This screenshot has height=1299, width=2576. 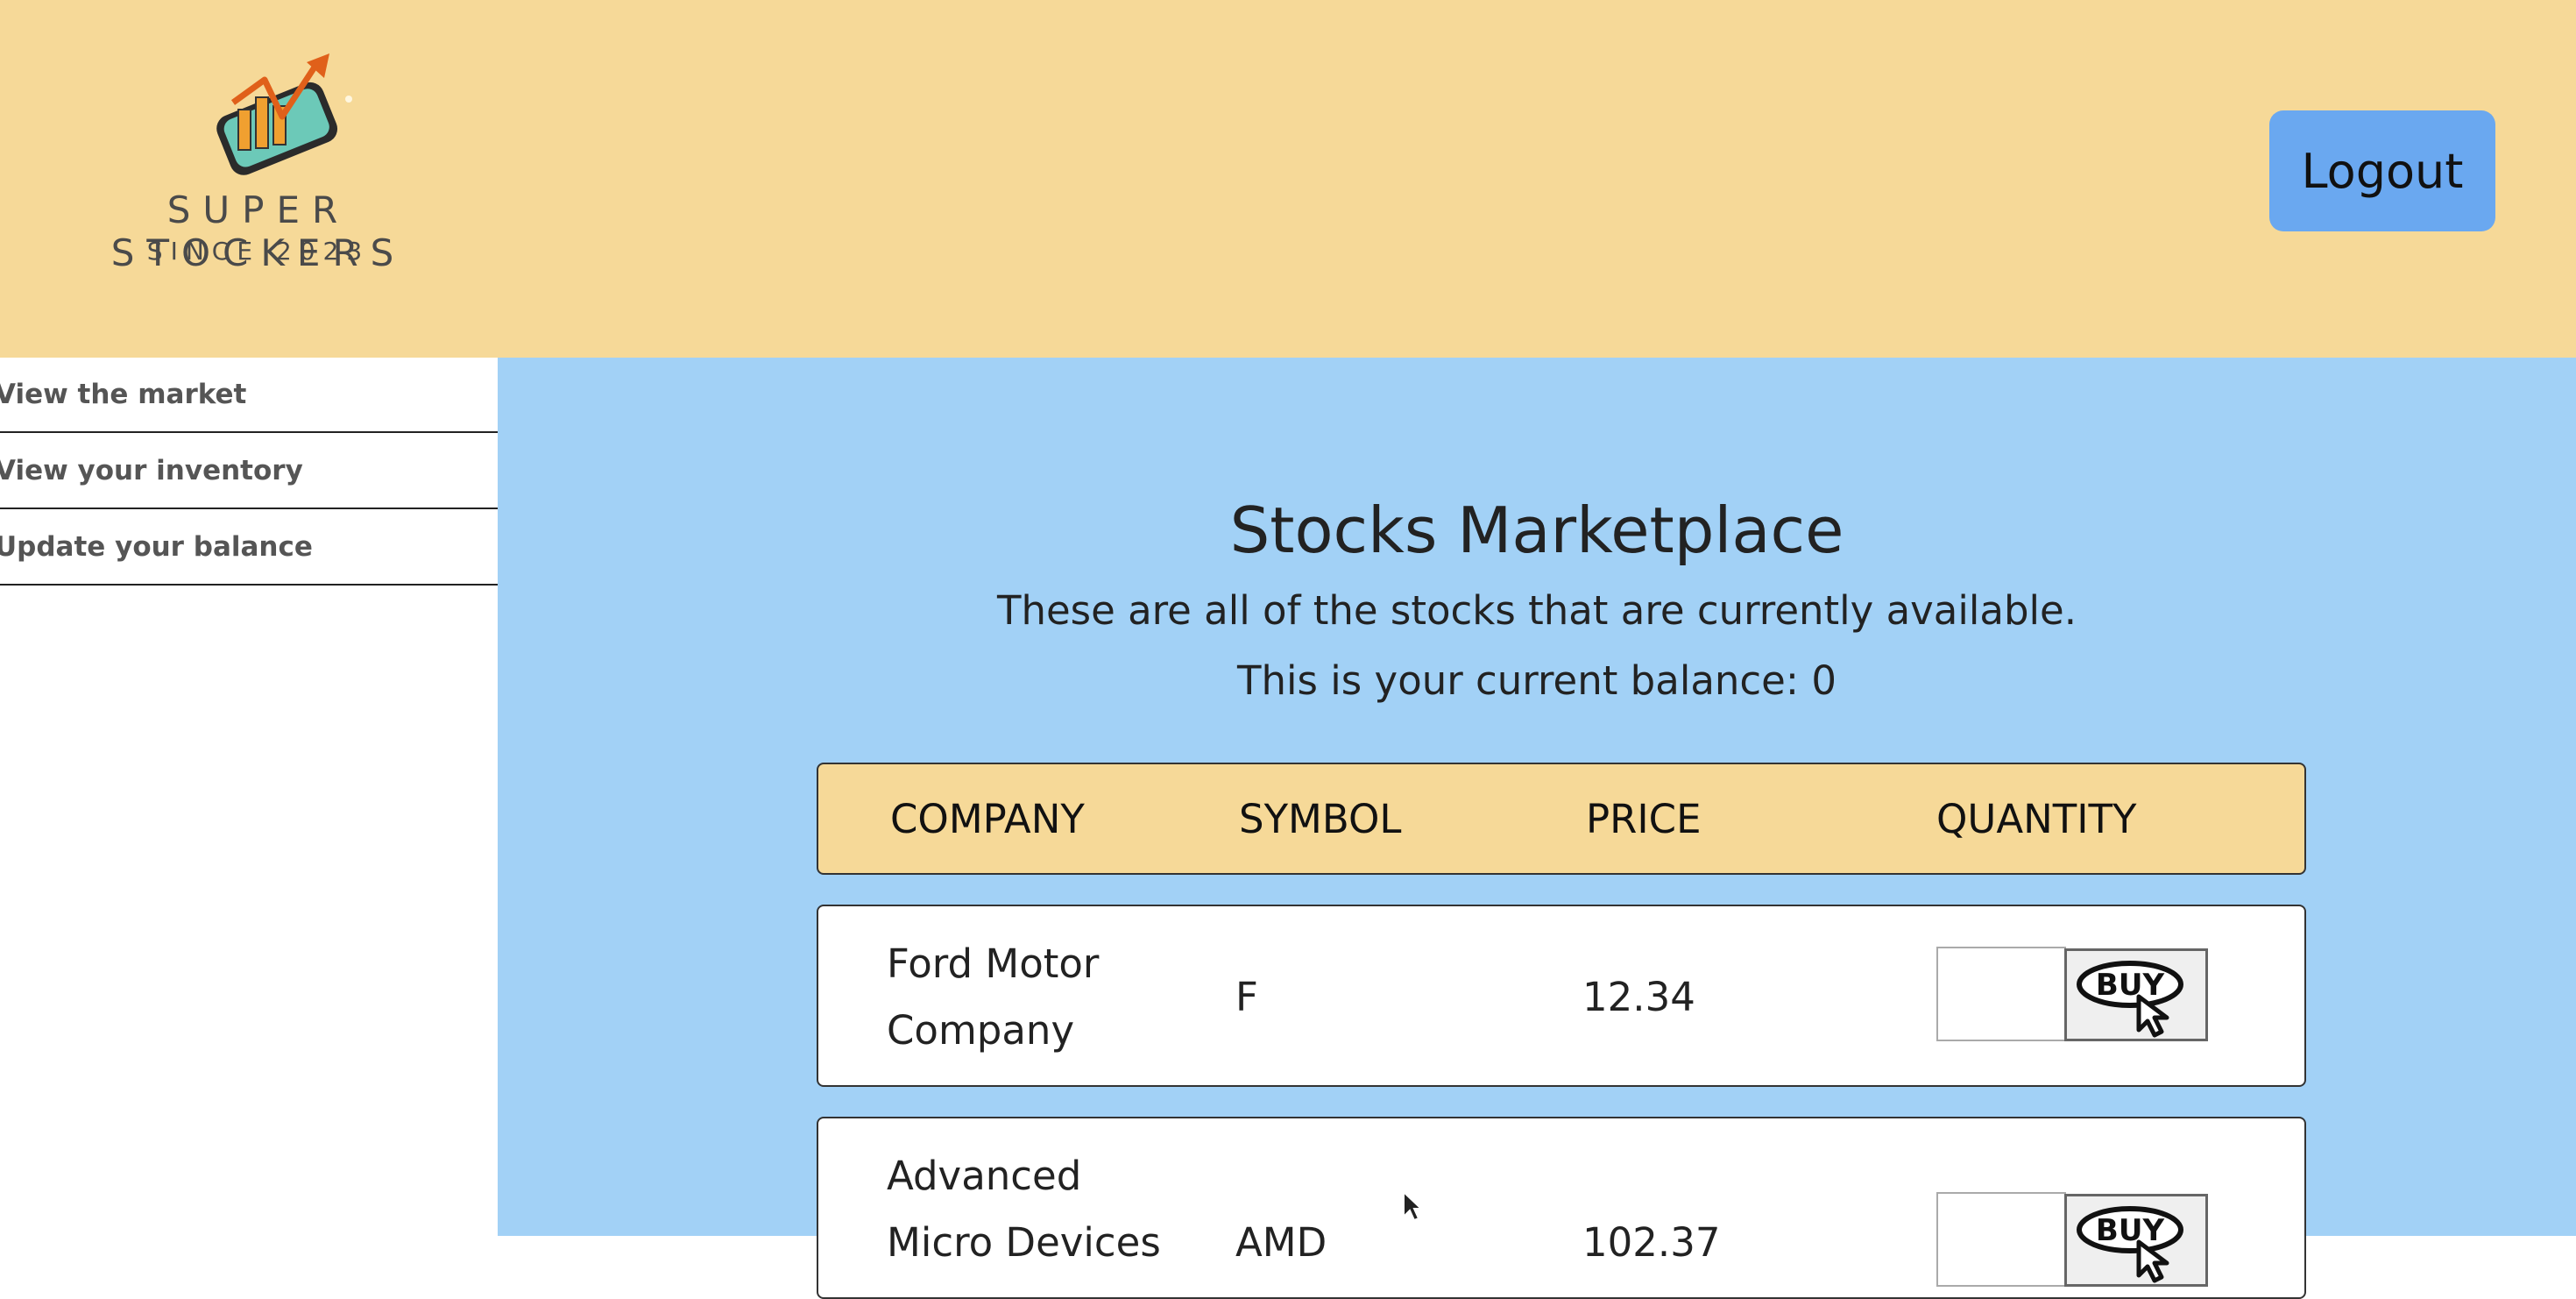 I want to click on sidebar-item-update-balance: Update your balance, so click(x=249, y=548).